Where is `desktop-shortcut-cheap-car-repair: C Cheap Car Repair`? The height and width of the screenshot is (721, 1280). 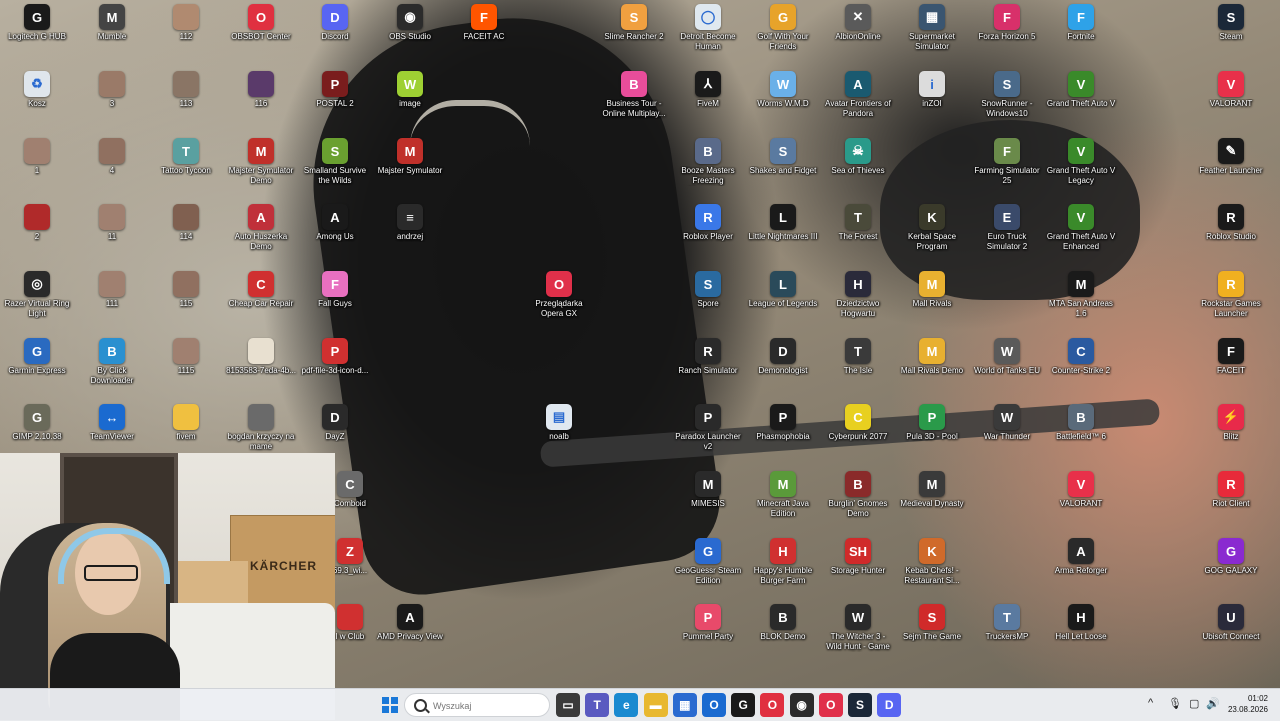 desktop-shortcut-cheap-car-repair: C Cheap Car Repair is located at coordinates (261, 288).